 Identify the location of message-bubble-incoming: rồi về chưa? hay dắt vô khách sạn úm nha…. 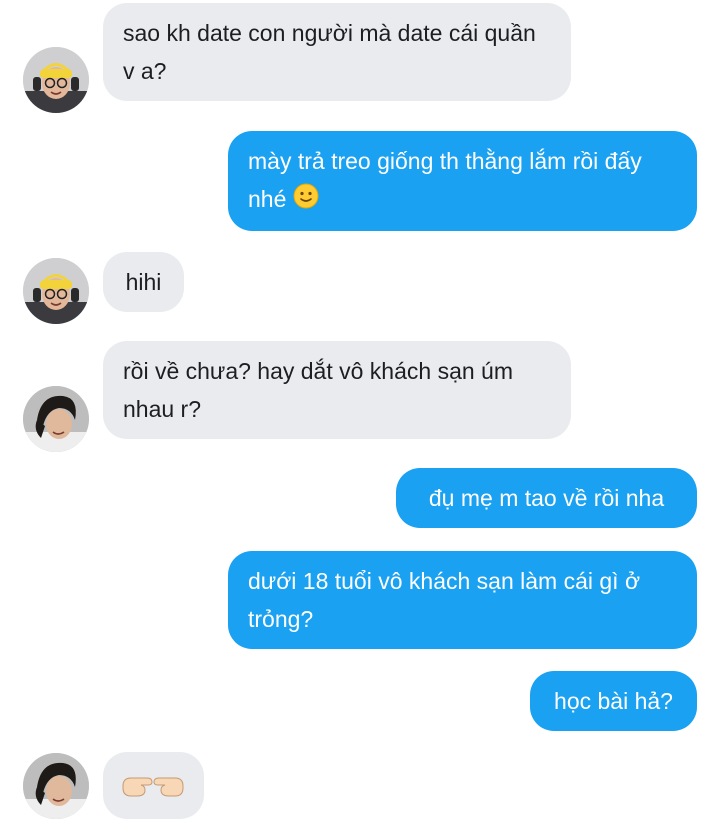
(337, 390).